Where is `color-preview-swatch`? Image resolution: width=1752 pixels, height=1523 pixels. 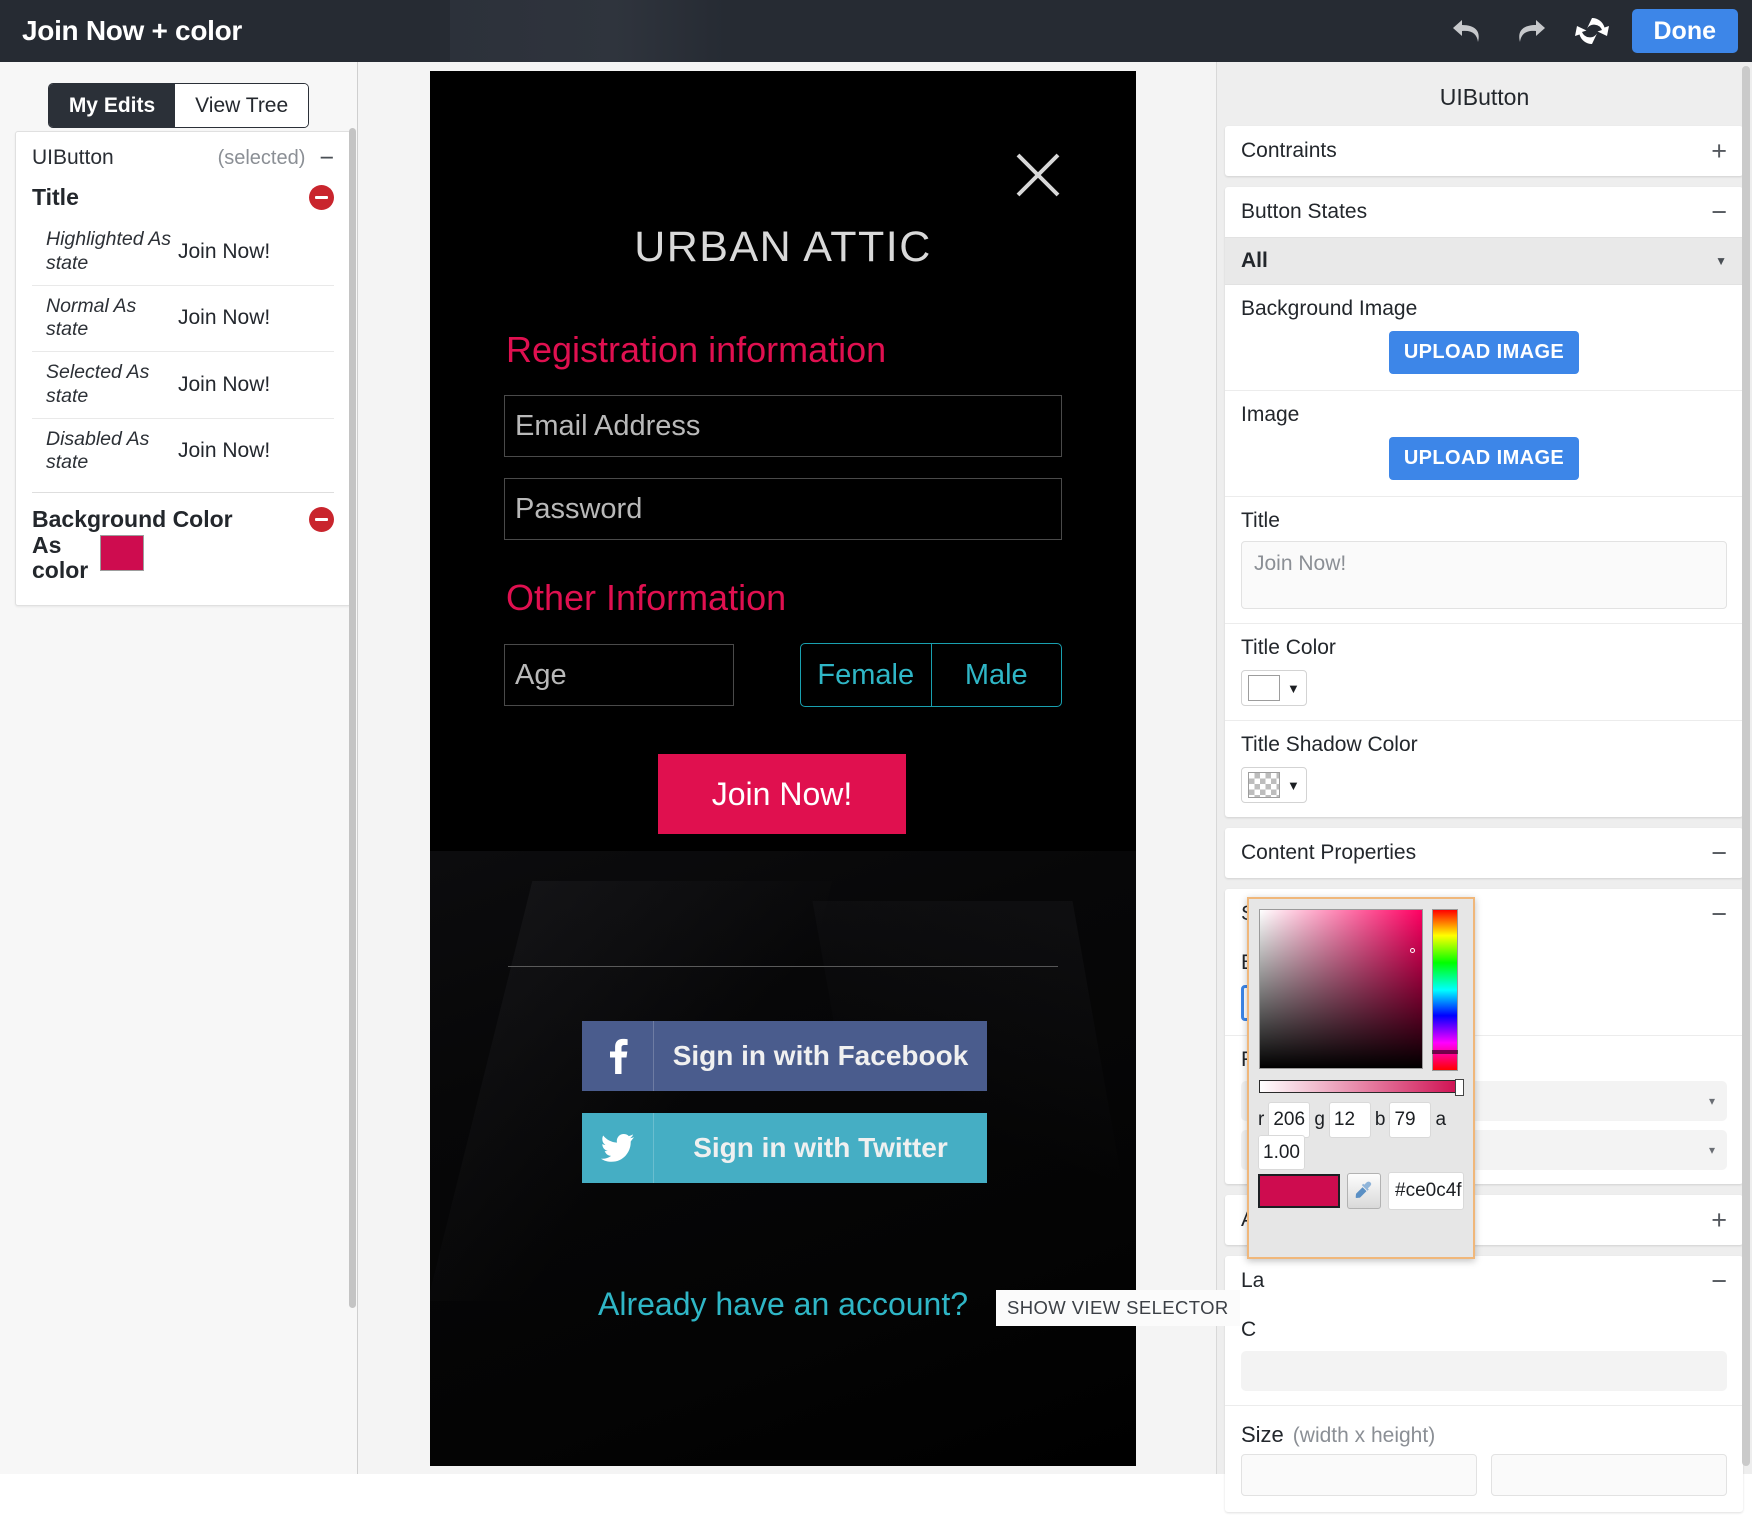 color-preview-swatch is located at coordinates (1299, 1191).